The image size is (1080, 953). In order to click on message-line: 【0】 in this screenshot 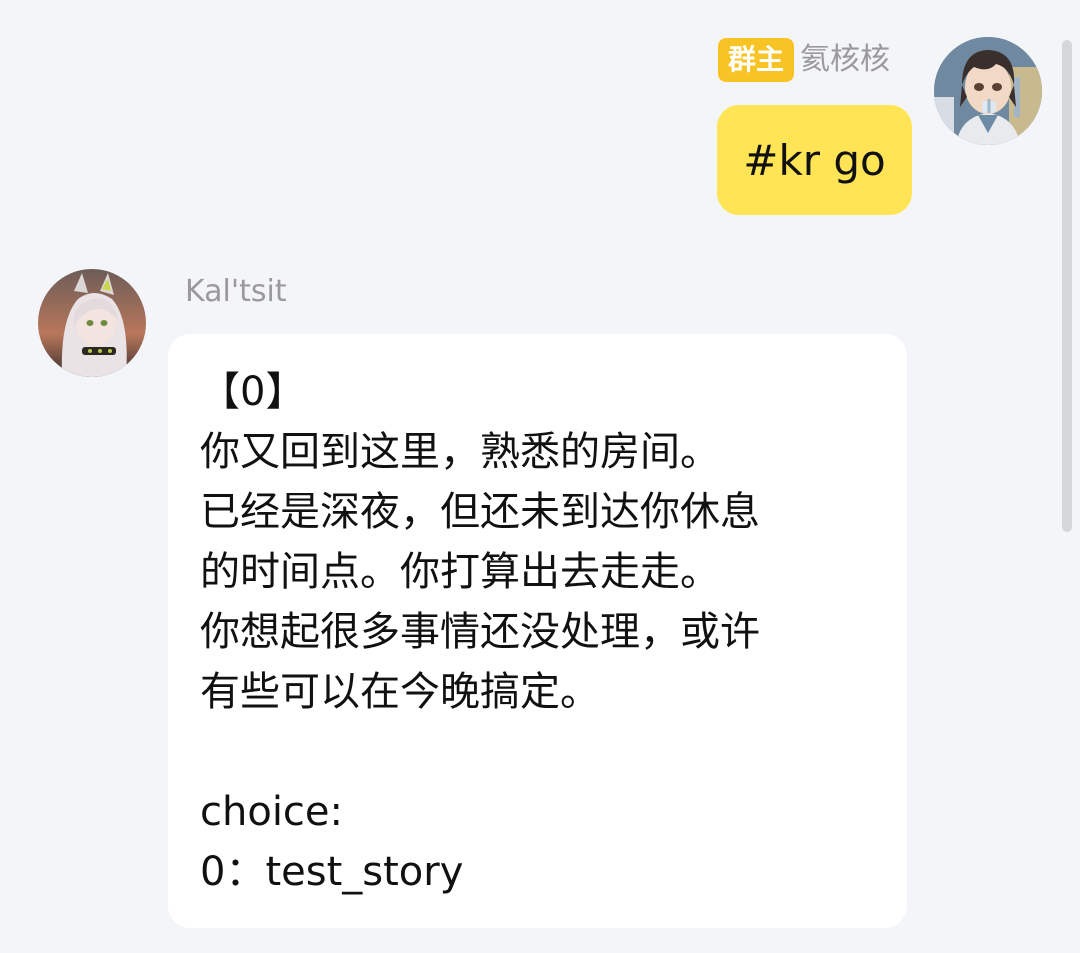, I will do `click(253, 392)`.